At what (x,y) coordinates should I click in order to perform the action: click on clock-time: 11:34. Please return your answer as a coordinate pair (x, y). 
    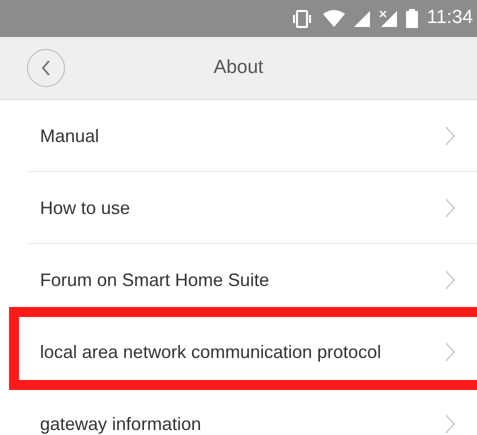
    Looking at the image, I should click on (449, 18).